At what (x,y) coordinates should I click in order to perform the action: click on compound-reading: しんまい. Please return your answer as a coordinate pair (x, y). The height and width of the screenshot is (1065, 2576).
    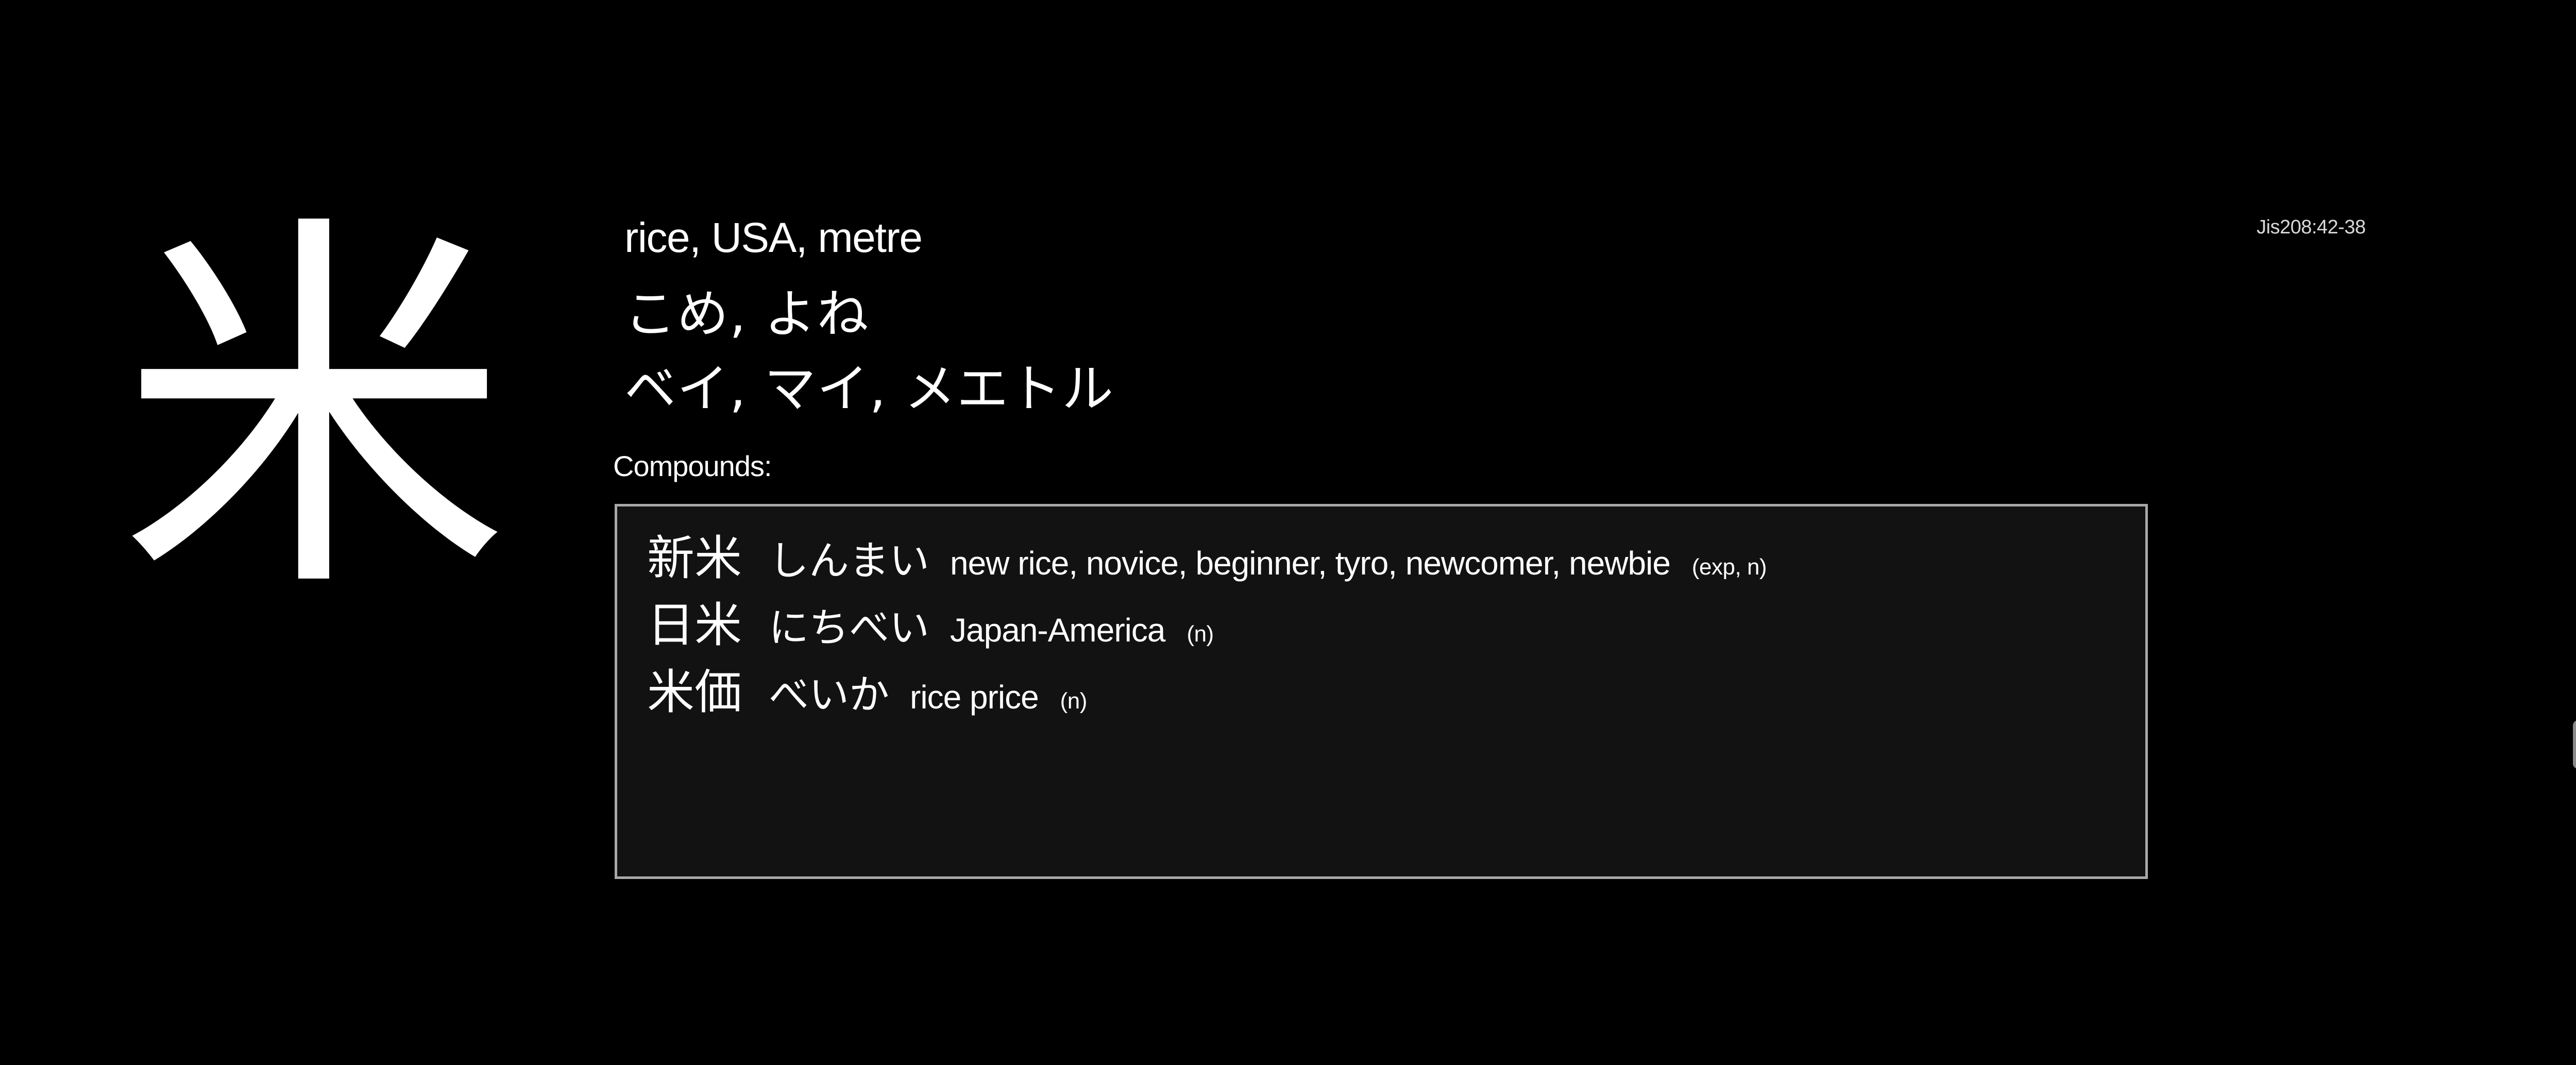
    Looking at the image, I should click on (849, 561).